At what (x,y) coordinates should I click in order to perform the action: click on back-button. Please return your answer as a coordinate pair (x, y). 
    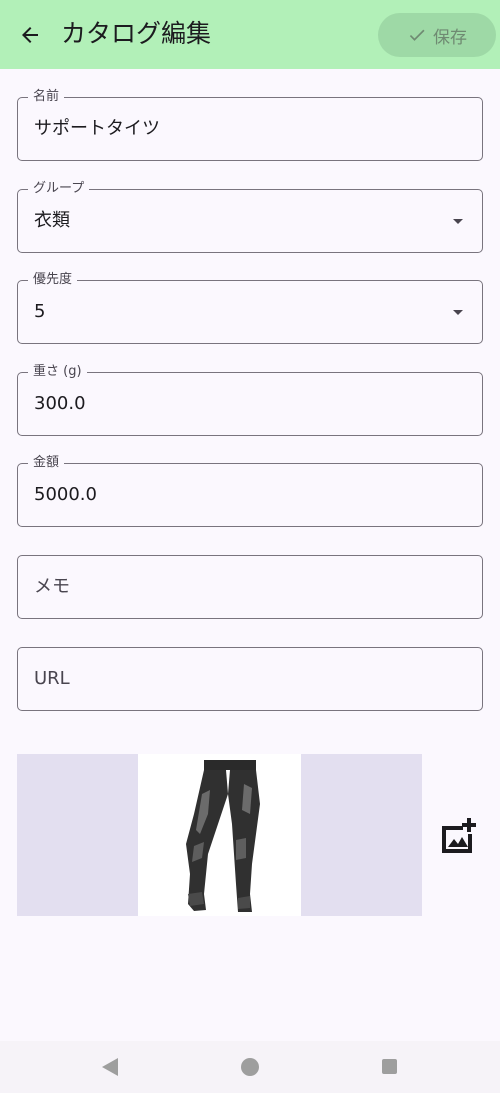
    Looking at the image, I should click on (30, 35).